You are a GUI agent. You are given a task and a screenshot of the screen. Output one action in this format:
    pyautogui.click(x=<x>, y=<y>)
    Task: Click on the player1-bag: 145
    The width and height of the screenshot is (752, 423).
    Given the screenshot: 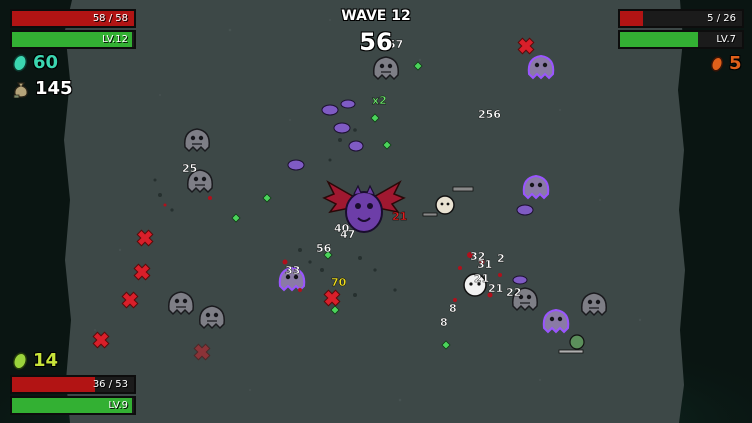 What is the action you would take?
    pyautogui.click(x=42, y=88)
    